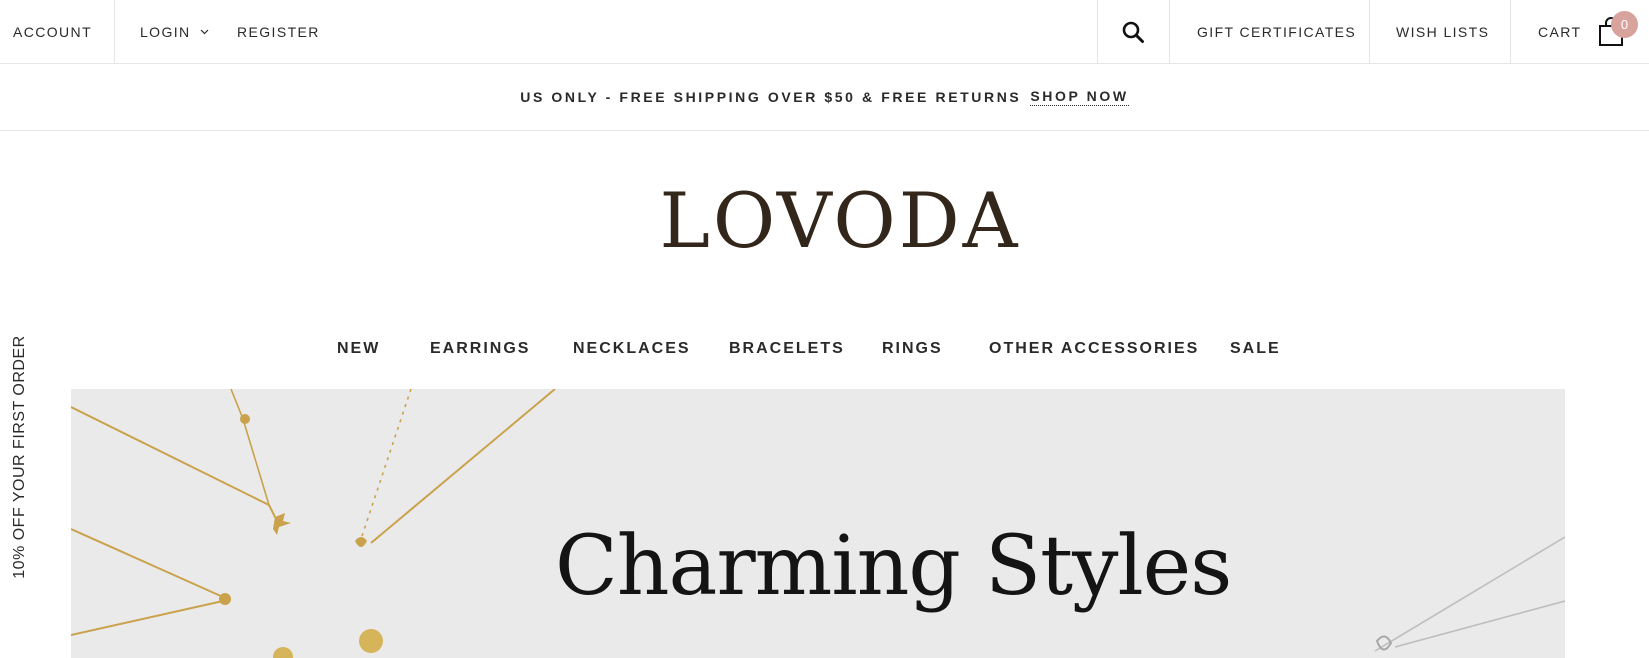  What do you see at coordinates (1276, 31) in the screenshot?
I see `gift-certificates-link: GIFT CERTIFICATES` at bounding box center [1276, 31].